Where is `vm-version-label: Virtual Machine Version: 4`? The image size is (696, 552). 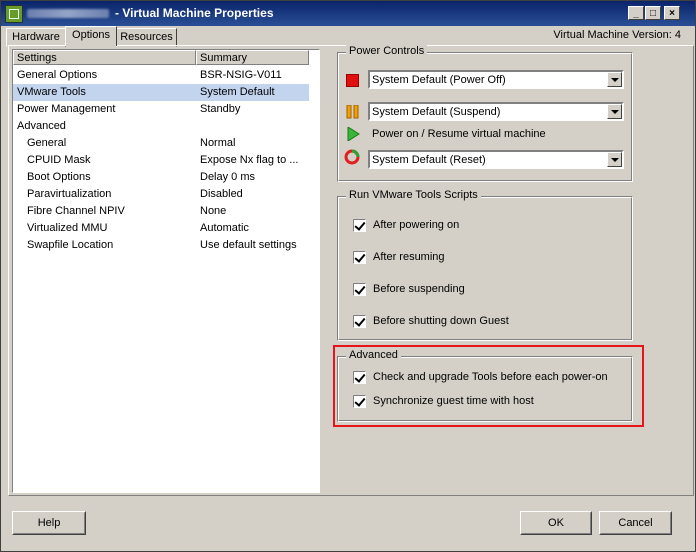 vm-version-label: Virtual Machine Version: 4 is located at coordinates (617, 35).